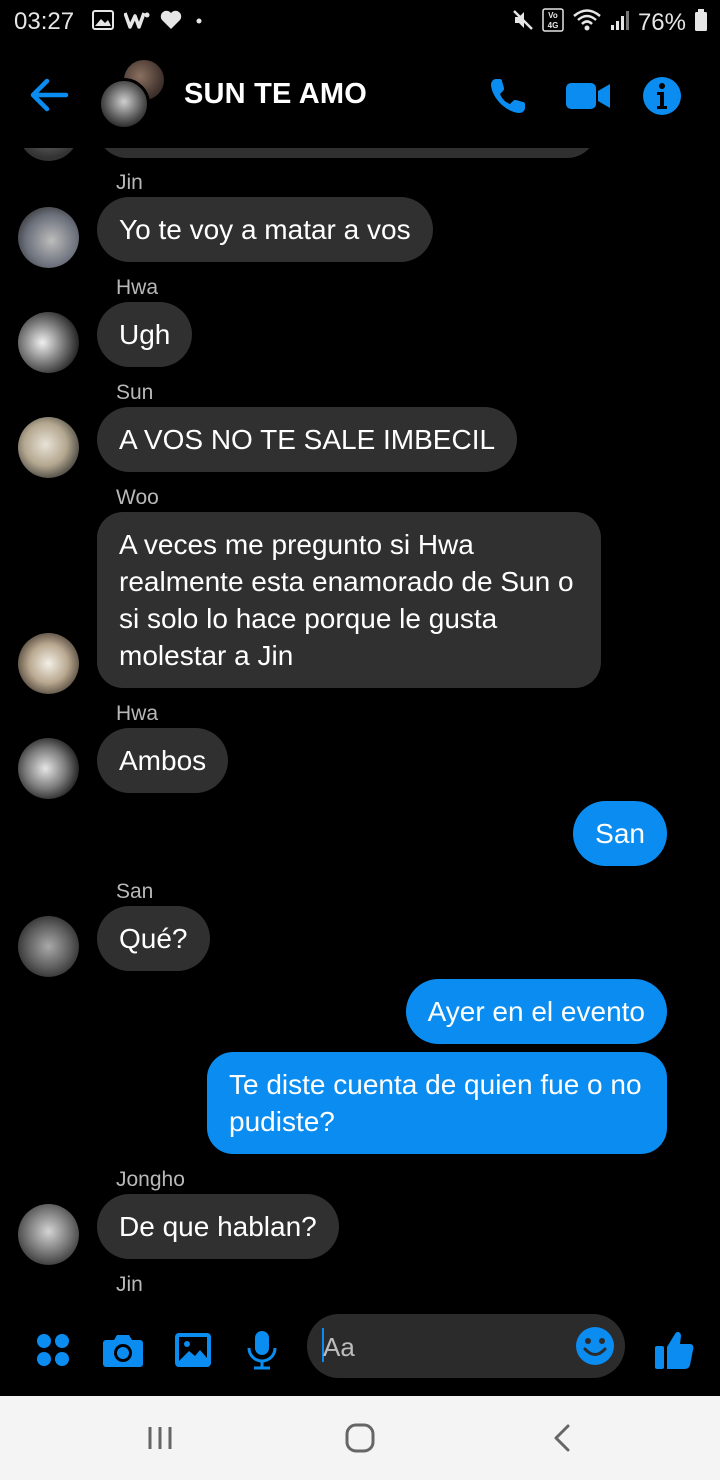 This screenshot has width=720, height=1480. I want to click on like-icon, so click(674, 1350).